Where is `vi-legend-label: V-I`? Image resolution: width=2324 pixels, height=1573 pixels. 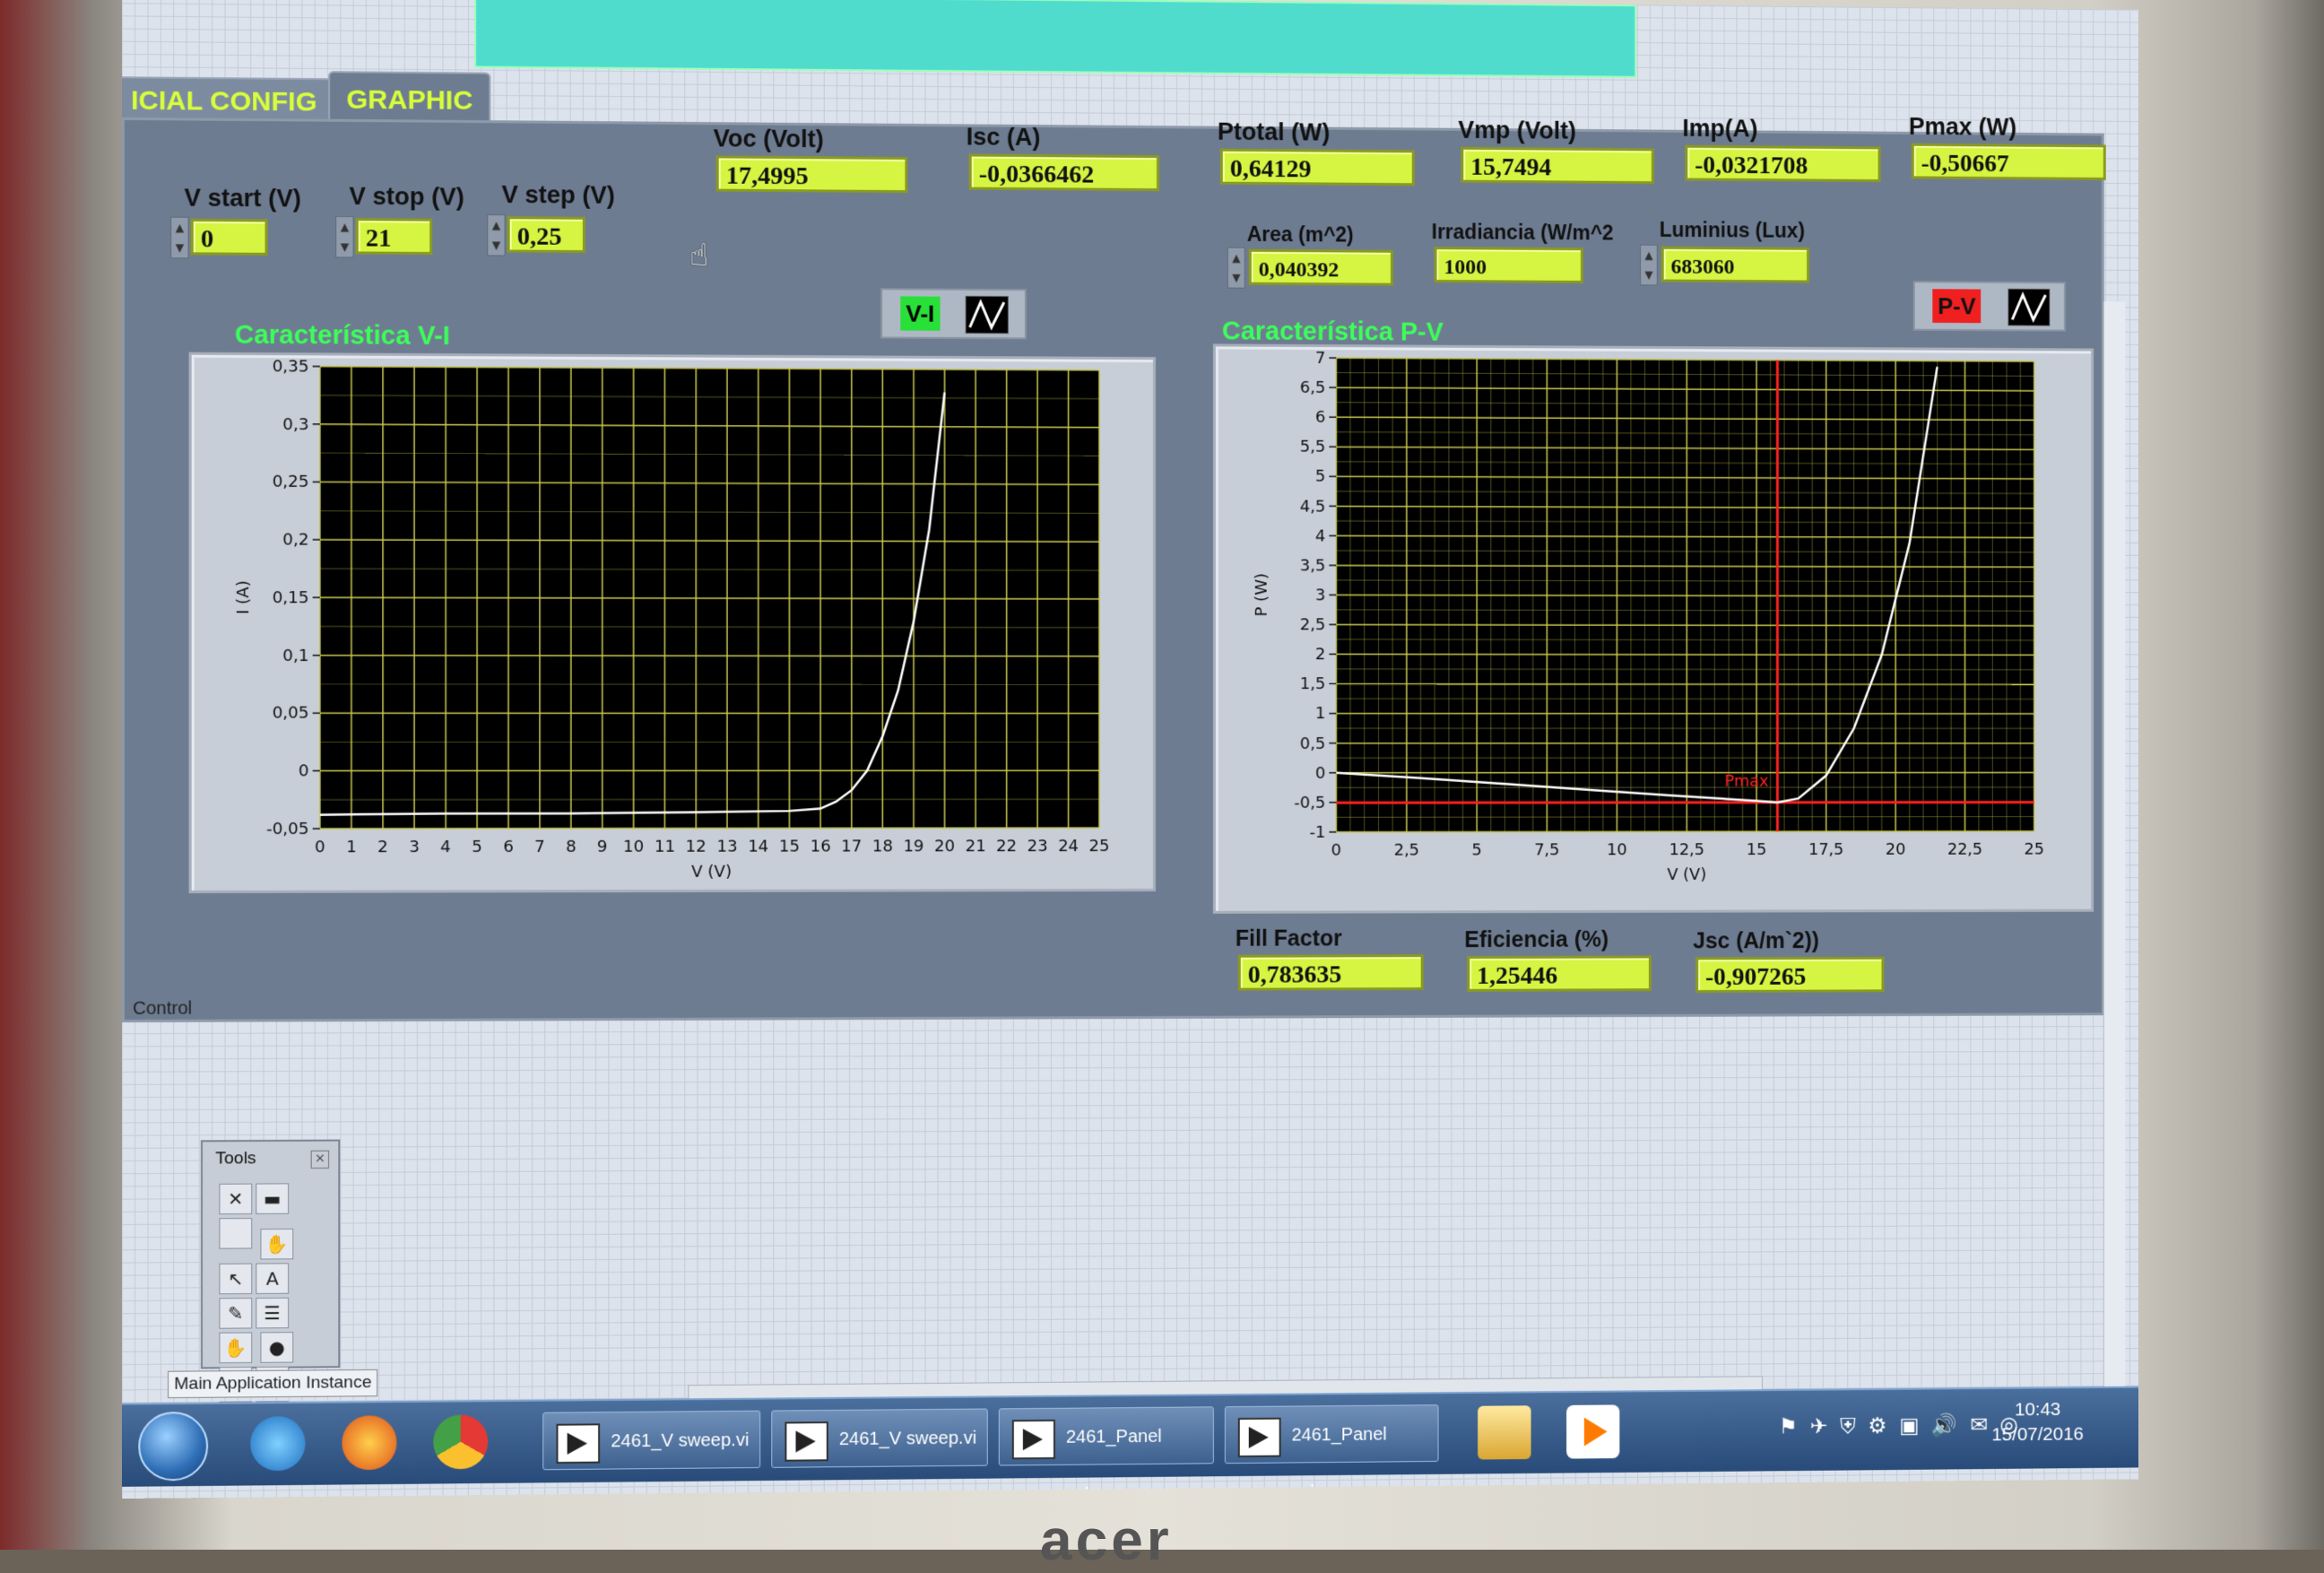
vi-legend-label: V-I is located at coordinates (920, 313).